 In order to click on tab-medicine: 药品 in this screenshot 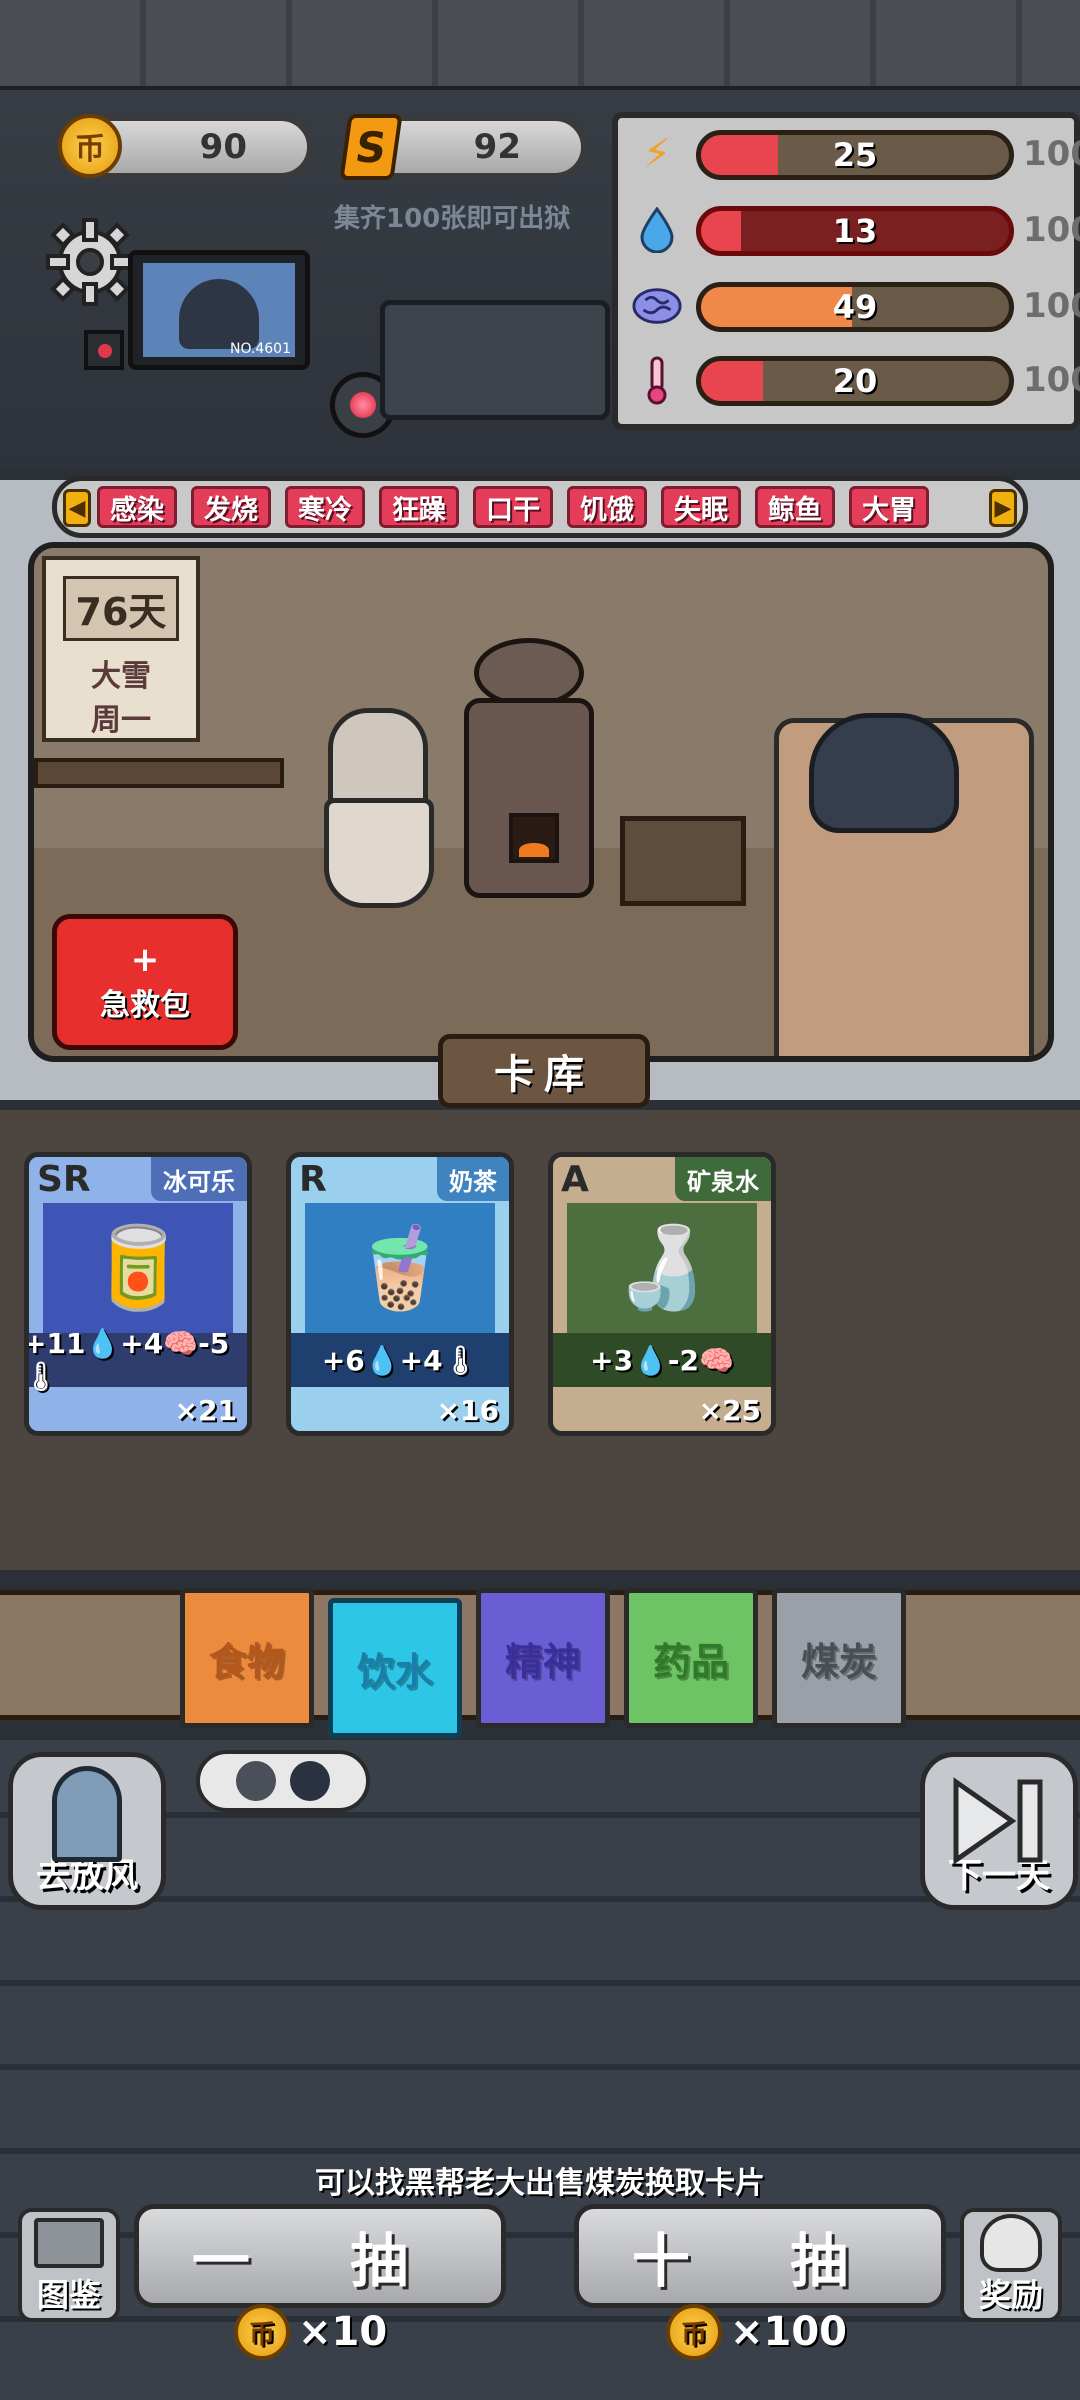, I will do `click(691, 1658)`.